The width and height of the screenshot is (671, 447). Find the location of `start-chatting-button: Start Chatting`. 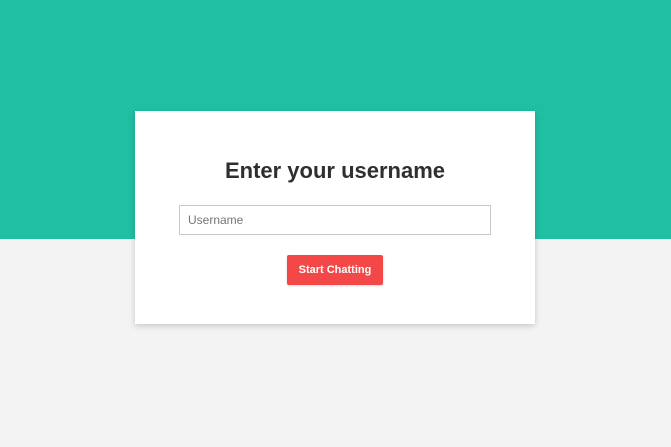

start-chatting-button: Start Chatting is located at coordinates (335, 270).